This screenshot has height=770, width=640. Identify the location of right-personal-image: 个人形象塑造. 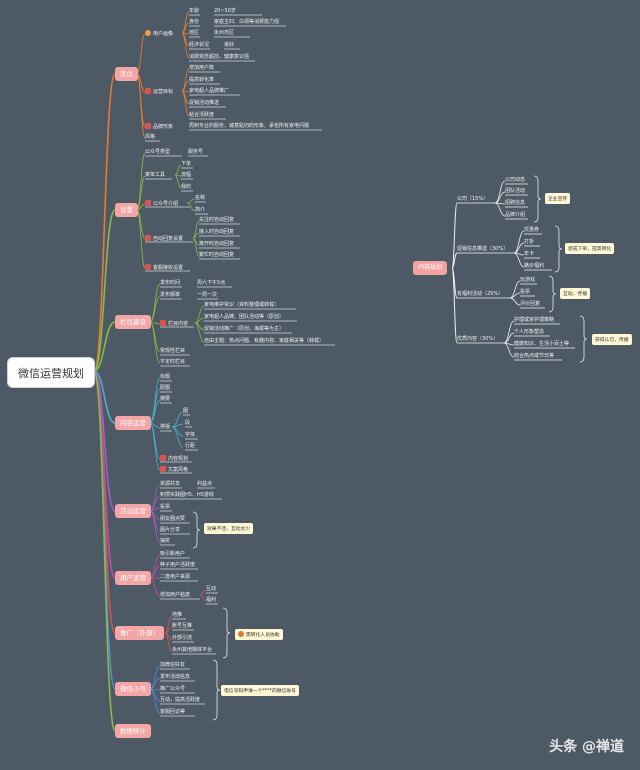
(529, 332).